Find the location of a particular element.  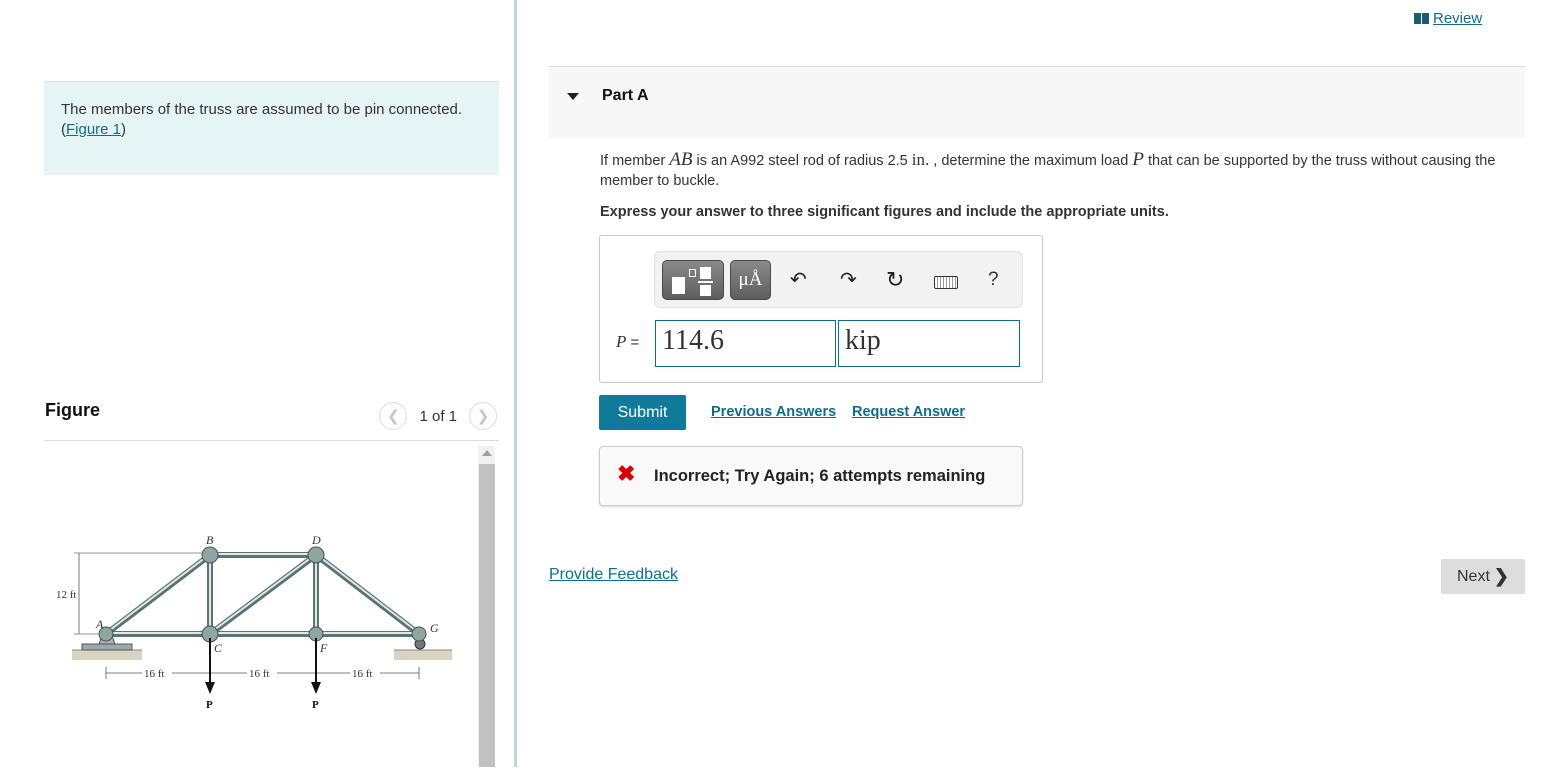

joint-d is located at coordinates (316, 555).